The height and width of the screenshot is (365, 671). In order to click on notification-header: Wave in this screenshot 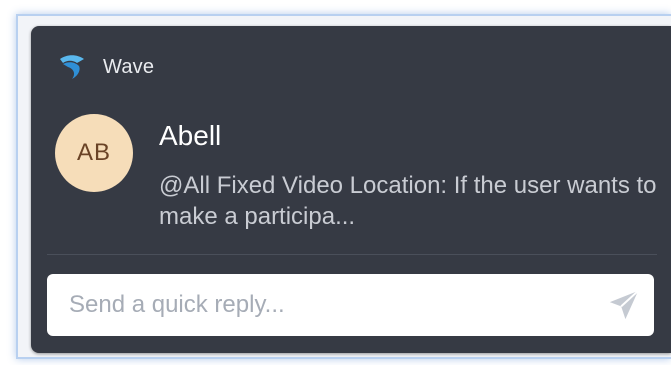, I will do `click(104, 67)`.